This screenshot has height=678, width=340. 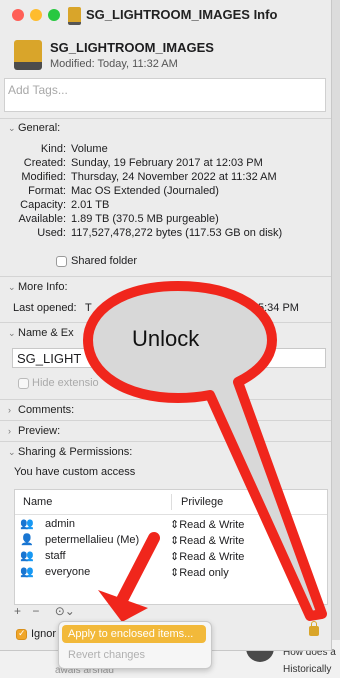 What do you see at coordinates (28, 56) in the screenshot?
I see `volume-icon` at bounding box center [28, 56].